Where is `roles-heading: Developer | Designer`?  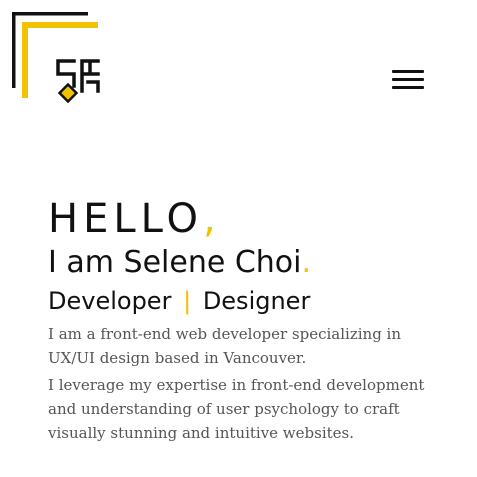
roles-heading: Developer | Designer is located at coordinates (248, 301).